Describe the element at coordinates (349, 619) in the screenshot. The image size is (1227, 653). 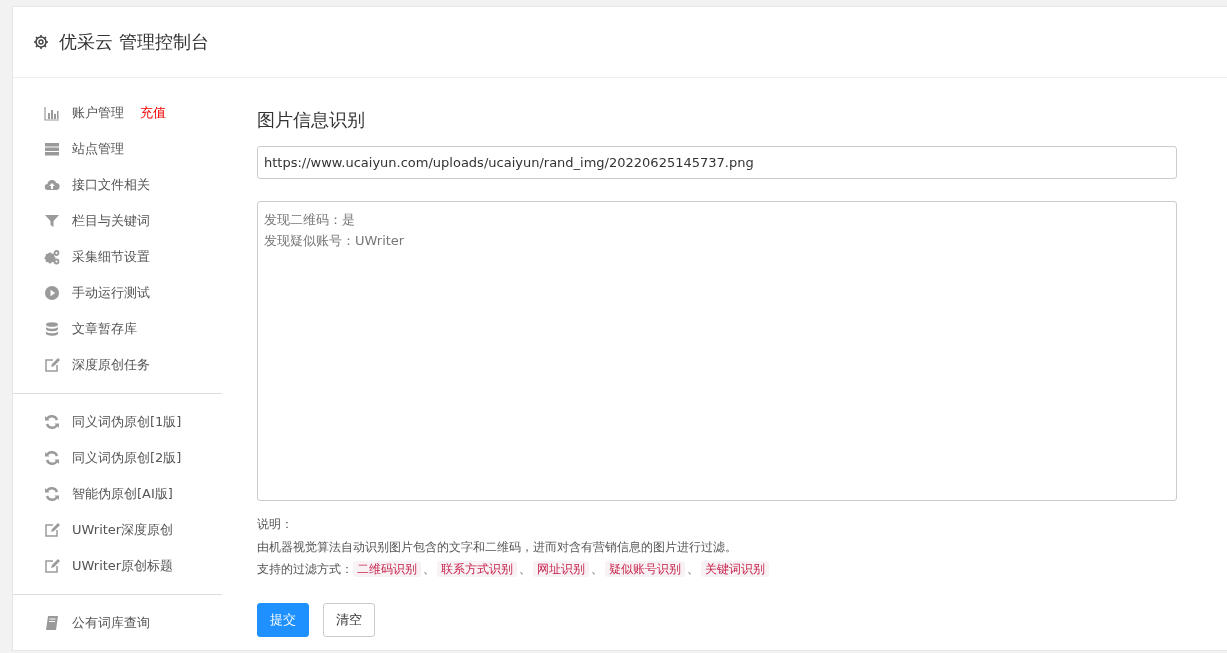
I see `clear-button: 清空` at that location.